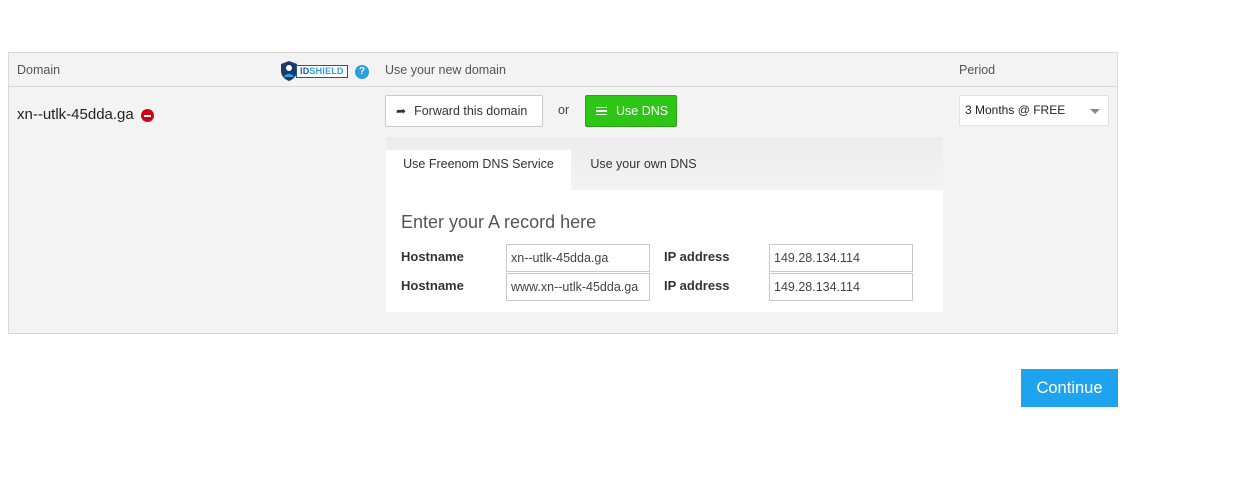  What do you see at coordinates (39, 70) in the screenshot?
I see `header-domain: Domain` at bounding box center [39, 70].